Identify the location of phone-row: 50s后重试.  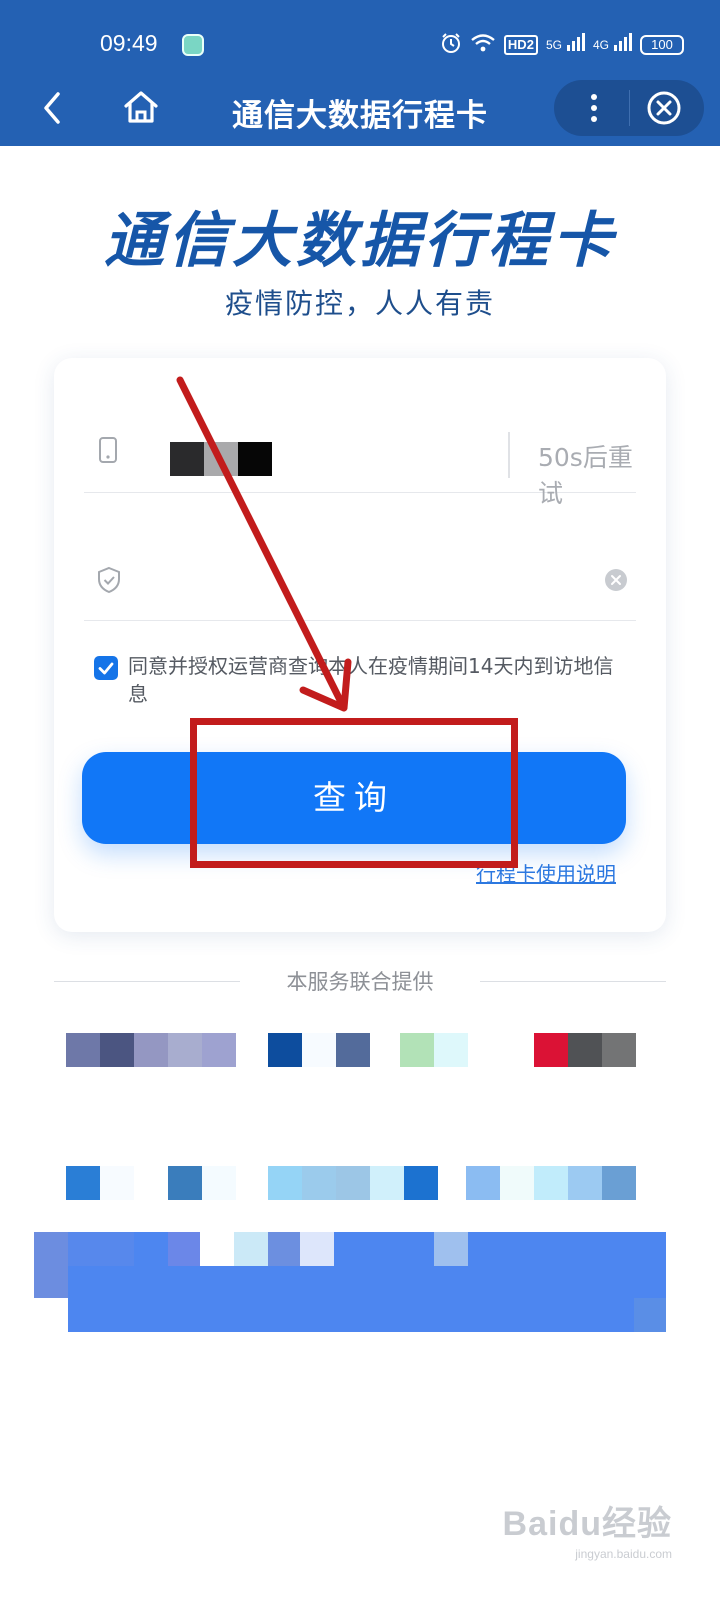
(360, 444).